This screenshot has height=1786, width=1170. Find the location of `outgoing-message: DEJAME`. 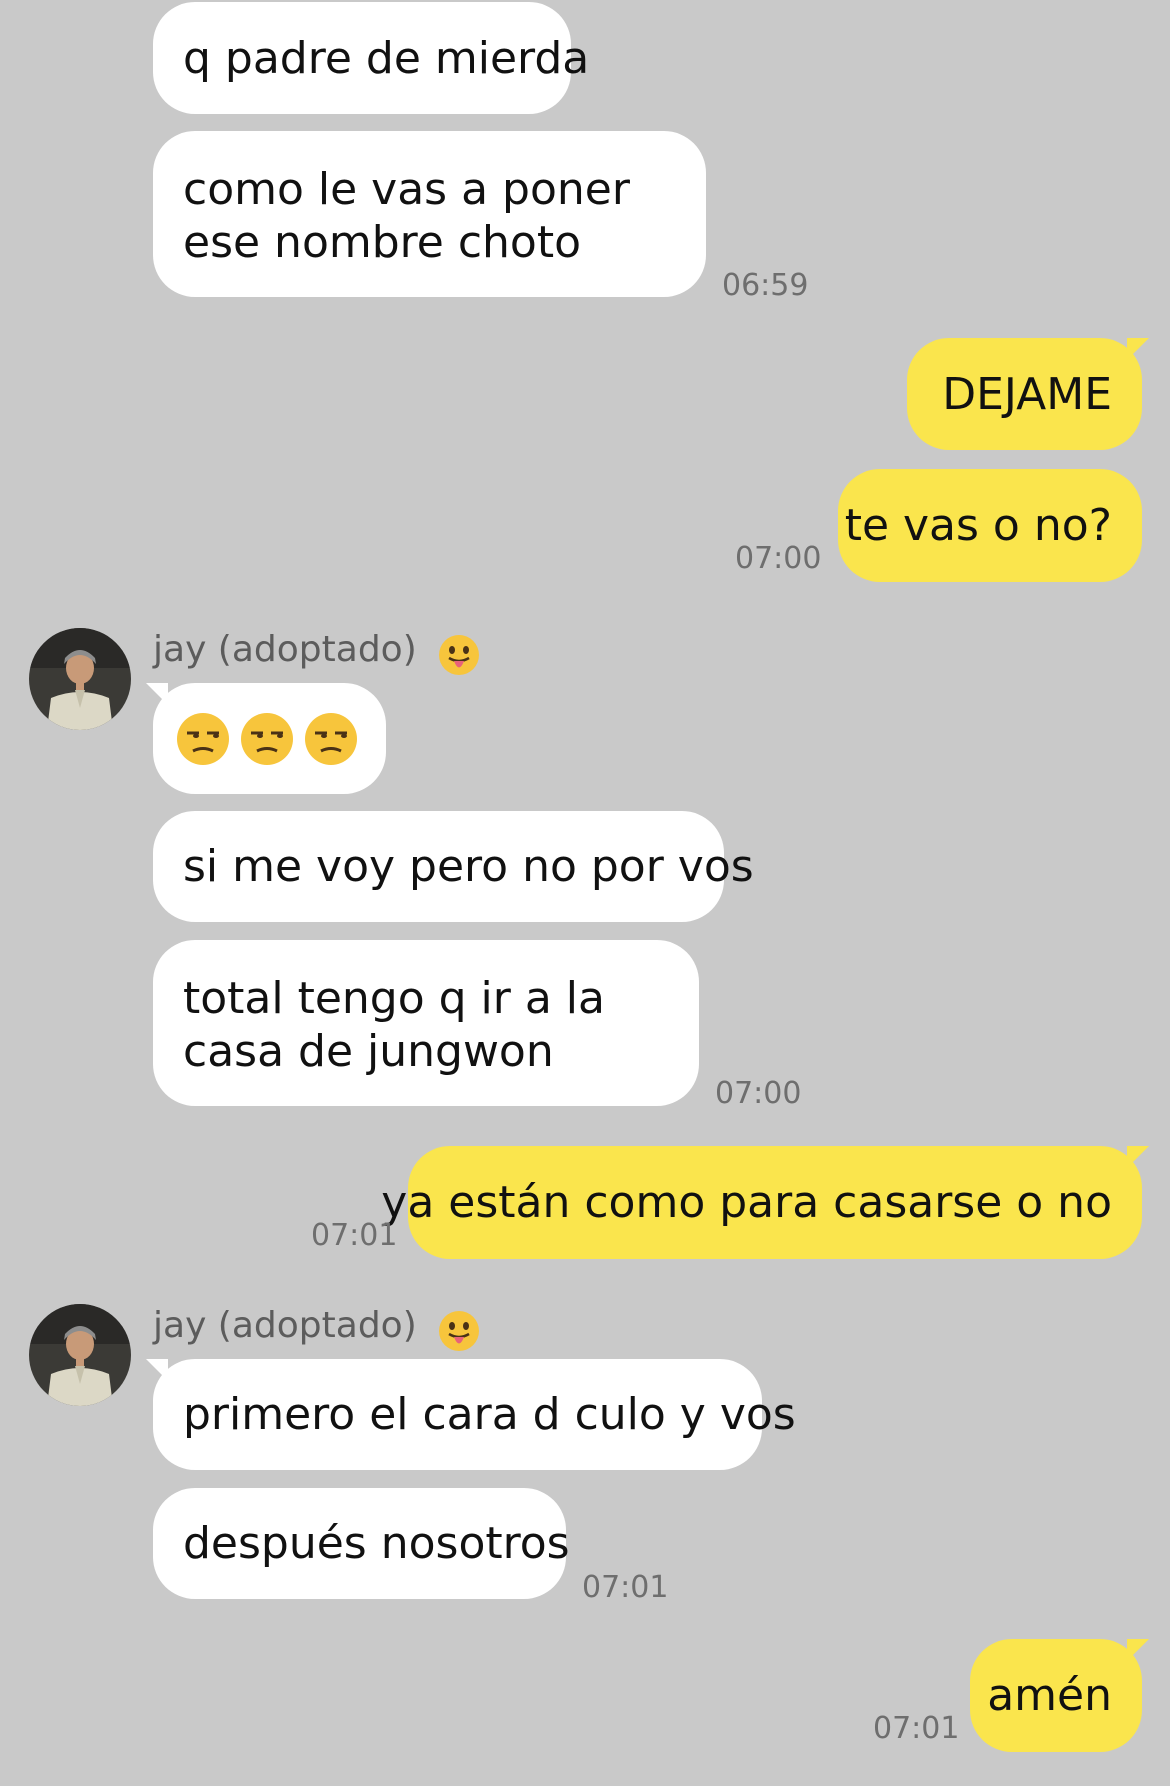

outgoing-message: DEJAME is located at coordinates (1024, 394).